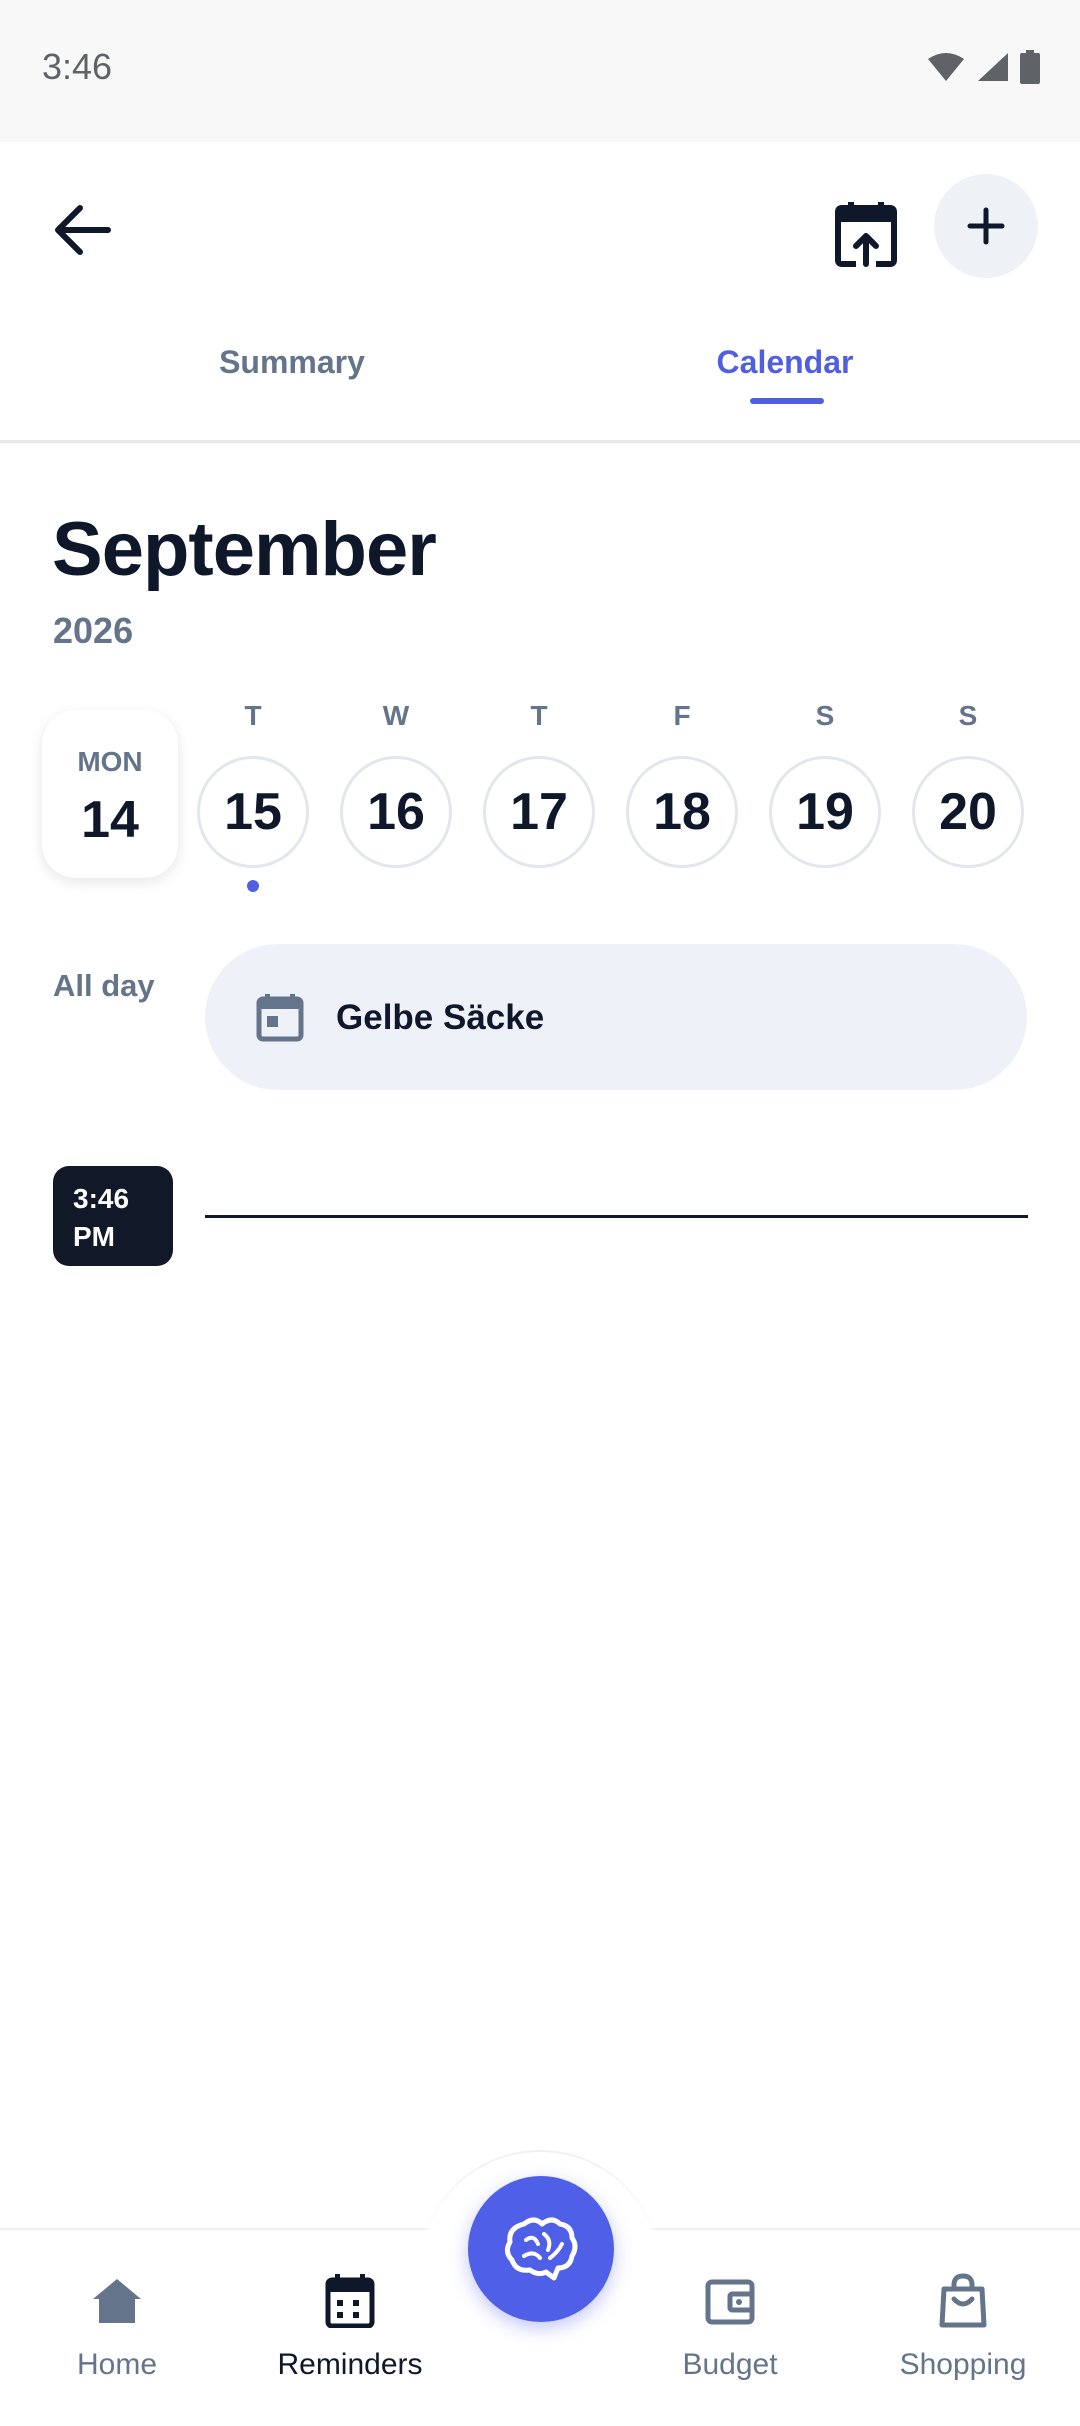 The image size is (1080, 2426). I want to click on add-button, so click(986, 226).